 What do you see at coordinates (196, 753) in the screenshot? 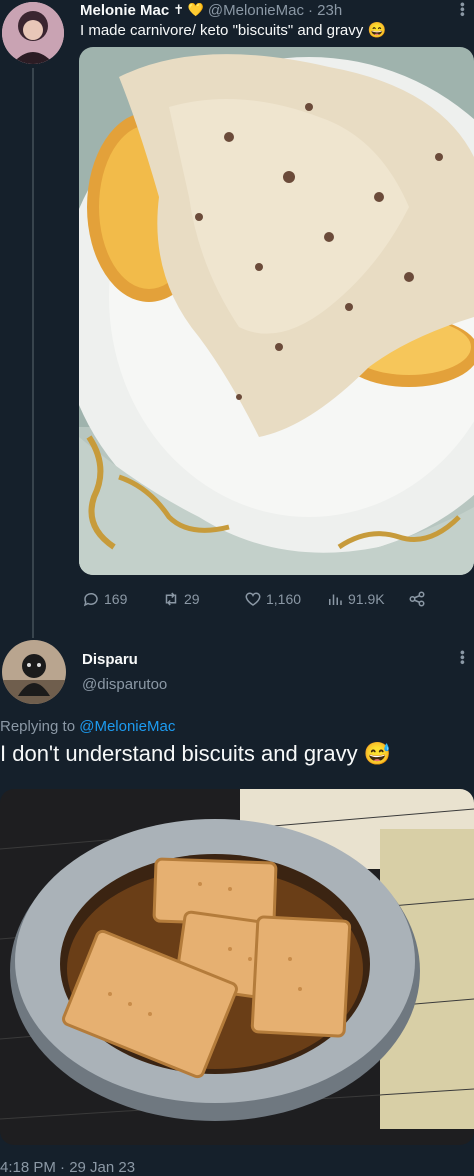
I see `tweet-text: I don't understand biscuits and gravy 😅` at bounding box center [196, 753].